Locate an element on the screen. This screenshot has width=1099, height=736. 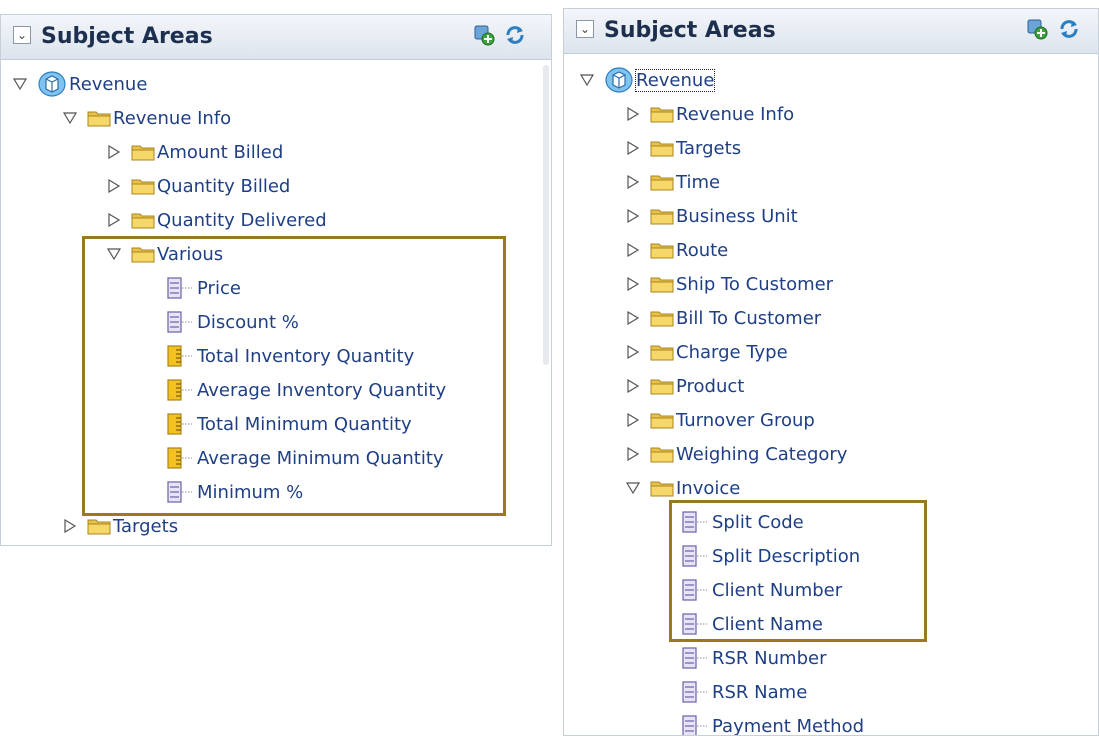
tree-node-label: Amount Billed is located at coordinates (220, 152).